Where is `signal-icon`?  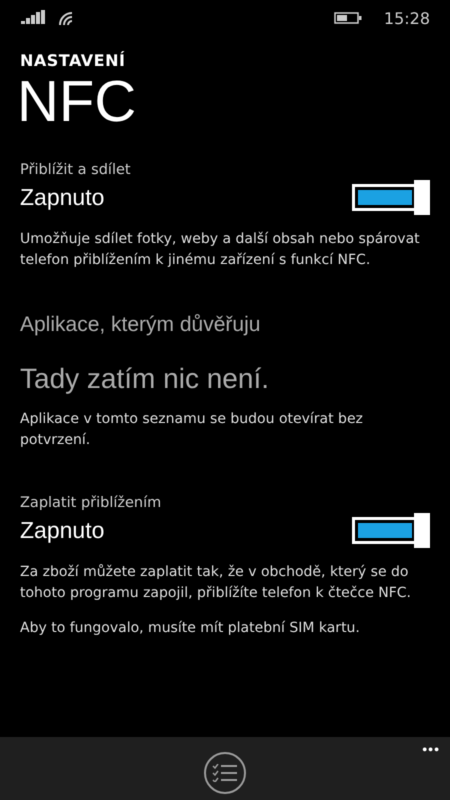
signal-icon is located at coordinates (33, 18).